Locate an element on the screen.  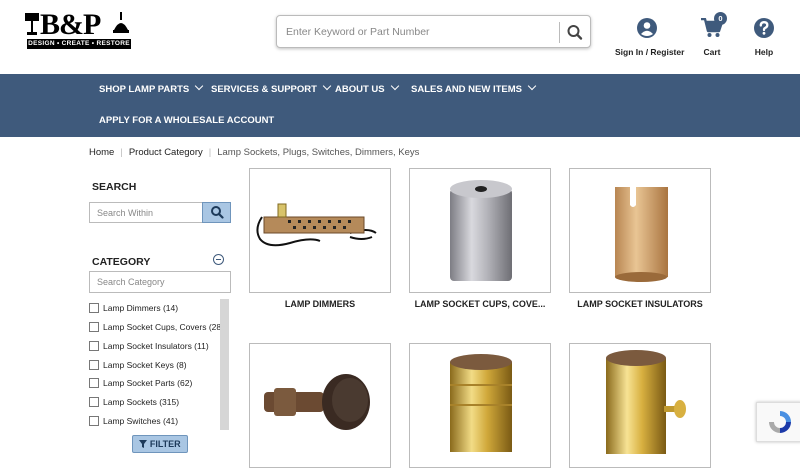
account-label: Sign In / Register is located at coordinates (650, 52).